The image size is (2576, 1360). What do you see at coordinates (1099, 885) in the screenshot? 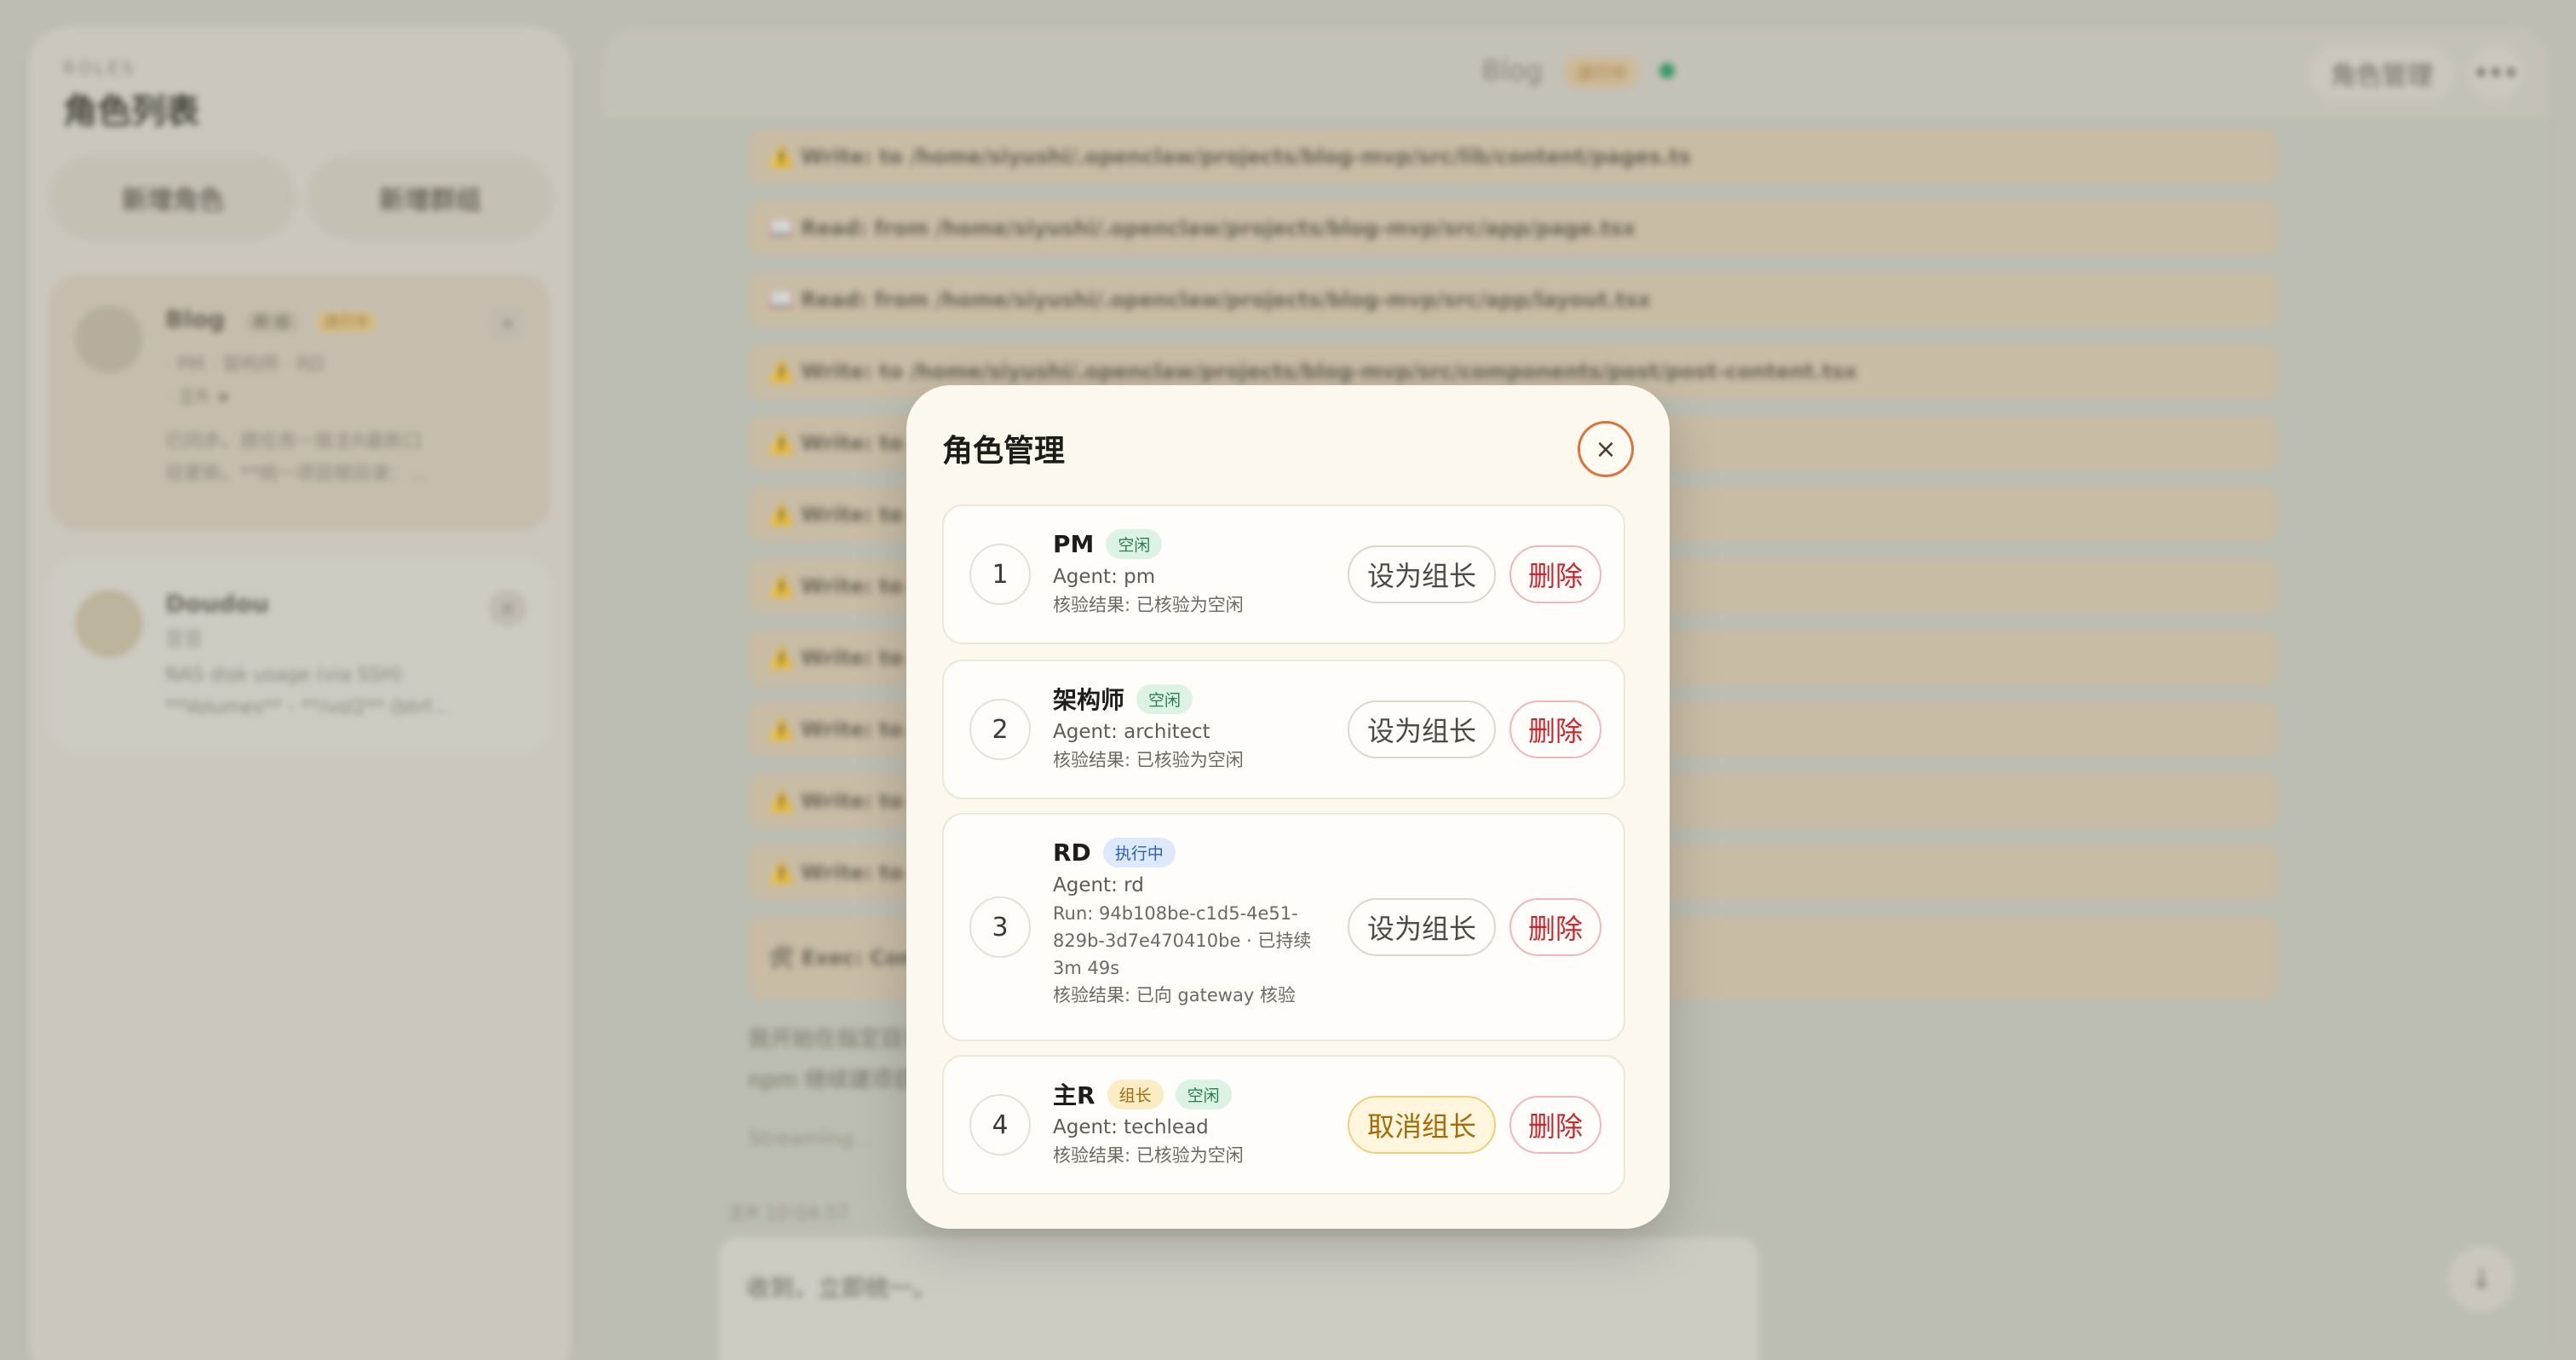
I see `role-agent: Agent: rd` at bounding box center [1099, 885].